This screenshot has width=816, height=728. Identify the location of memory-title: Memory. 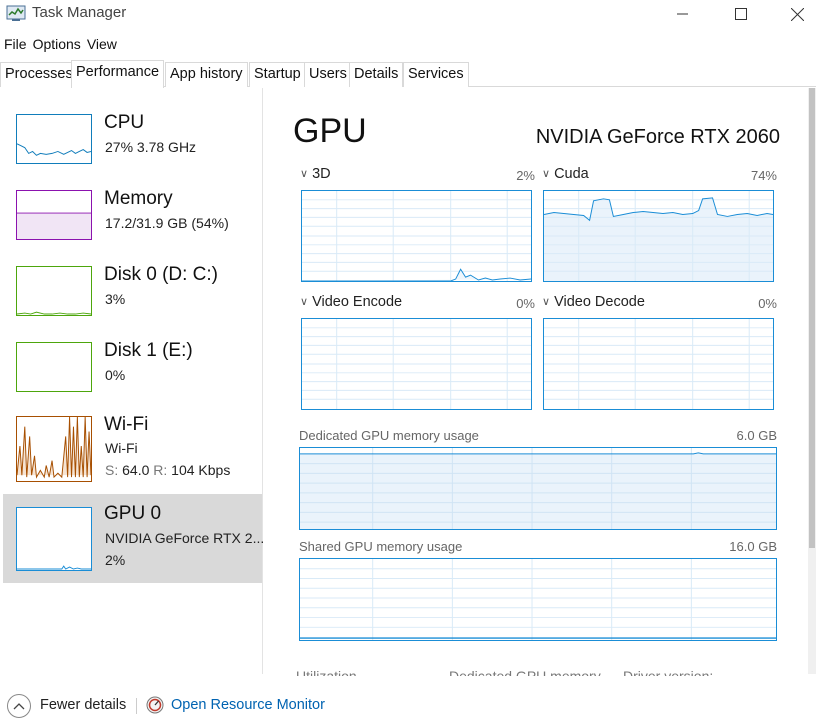
(138, 198).